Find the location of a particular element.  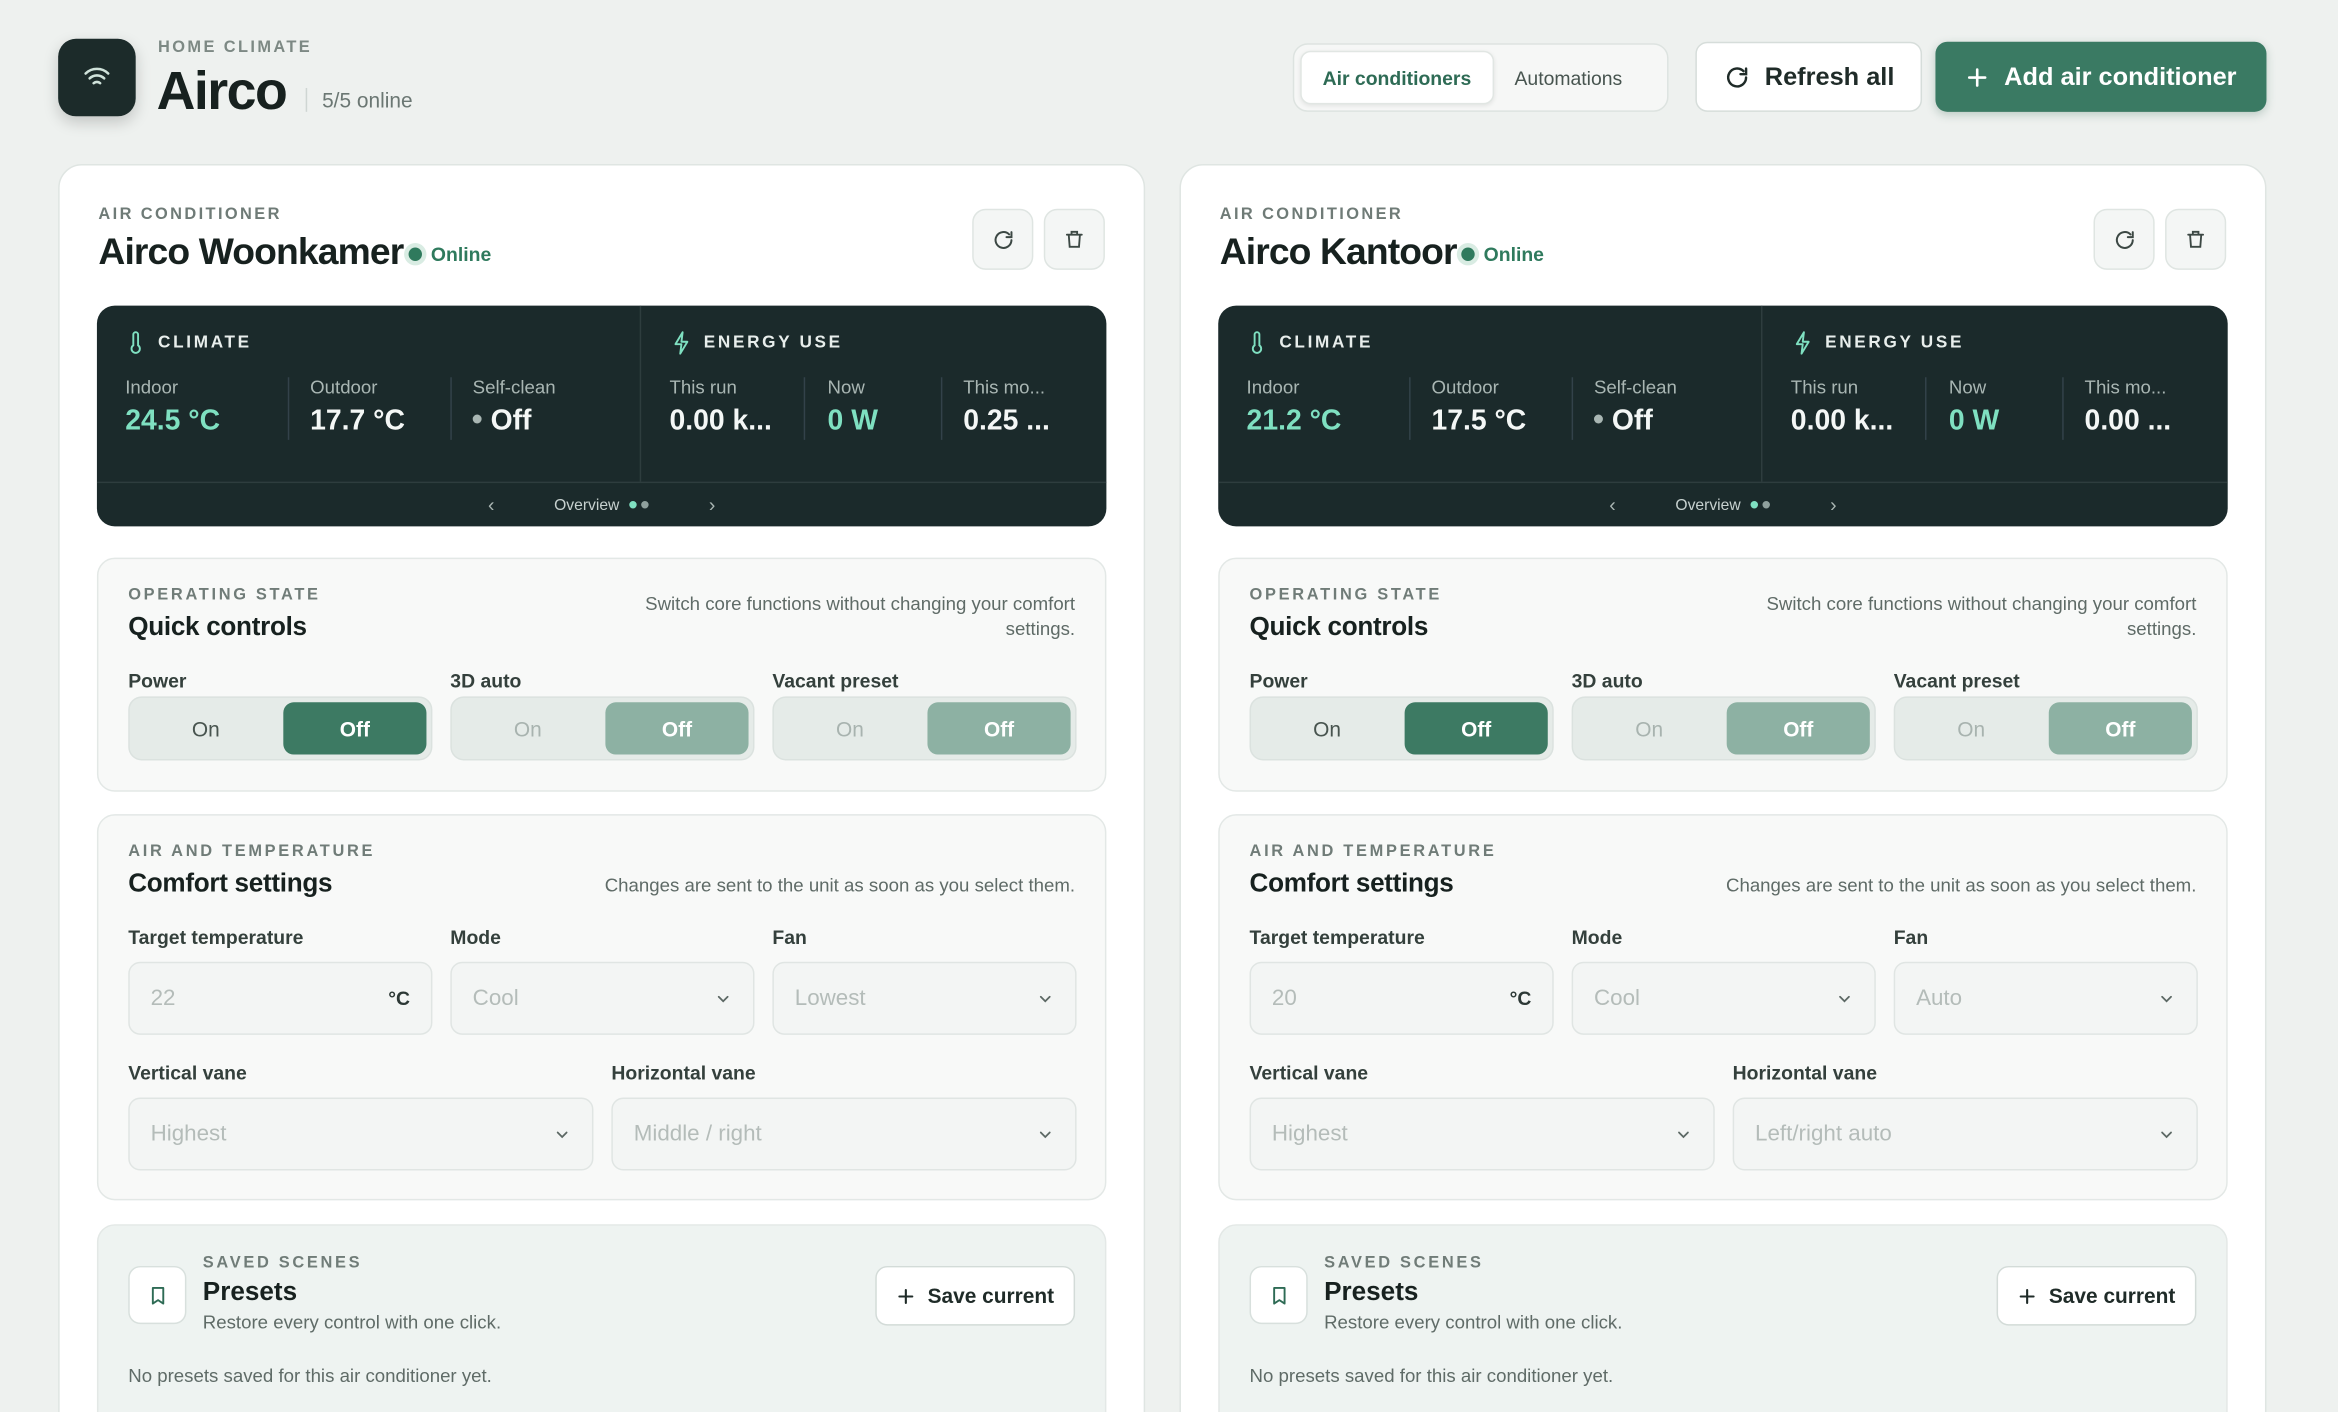

tab-air-conditioners: Air conditioners is located at coordinates (1397, 77).